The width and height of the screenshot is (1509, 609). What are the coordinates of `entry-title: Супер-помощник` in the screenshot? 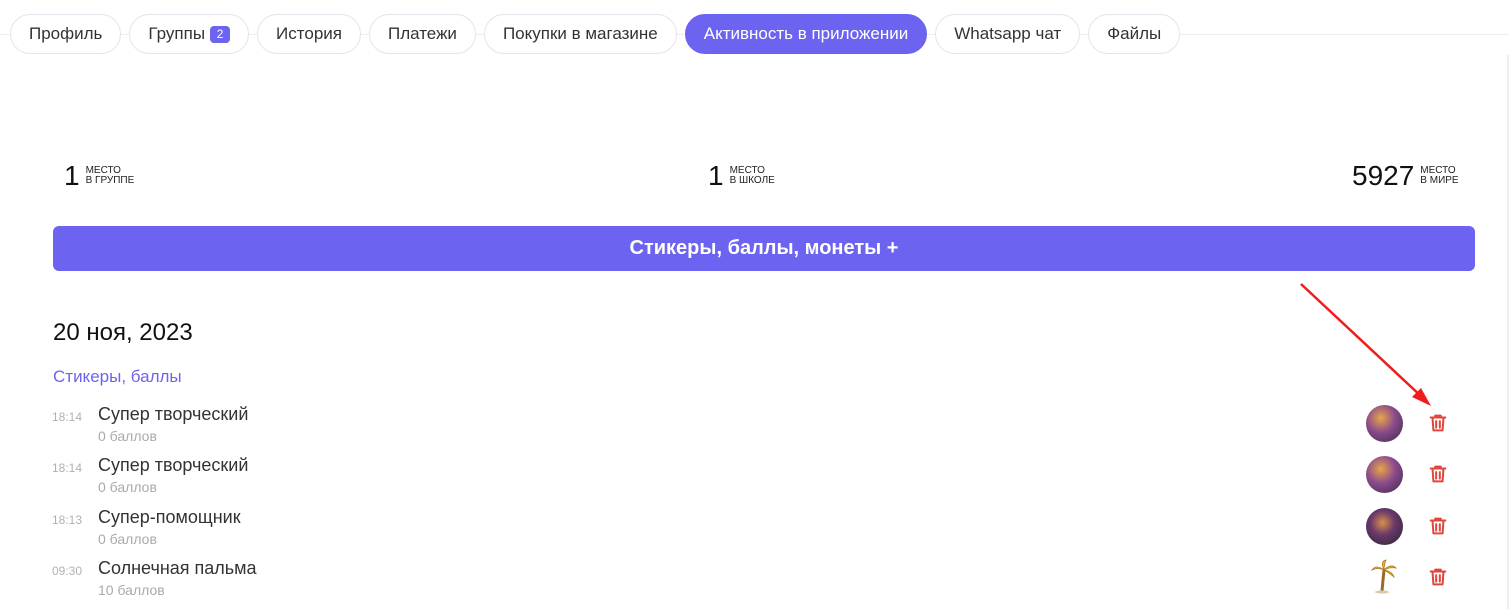 It's located at (169, 517).